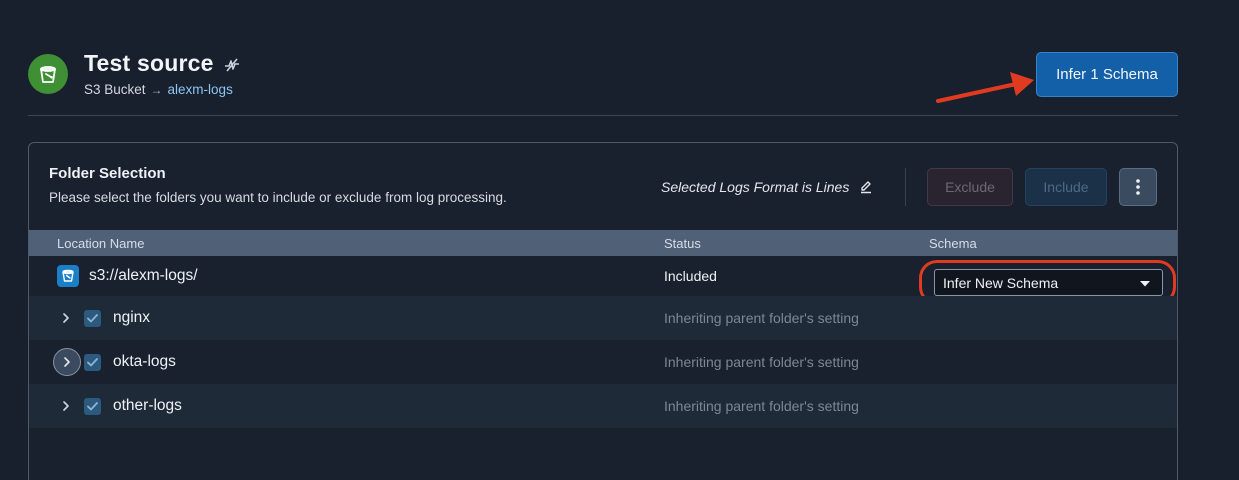 This screenshot has height=480, width=1239. I want to click on caret-down-icon, so click(1145, 284).